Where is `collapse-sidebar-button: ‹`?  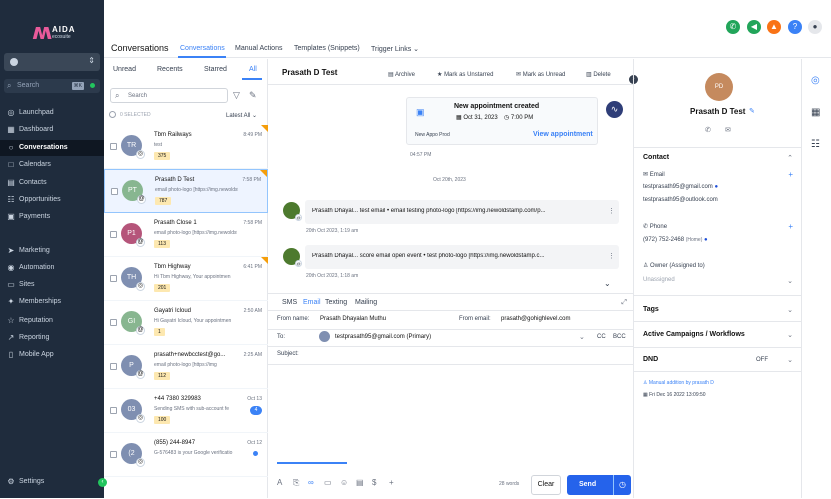 collapse-sidebar-button: ‹ is located at coordinates (102, 482).